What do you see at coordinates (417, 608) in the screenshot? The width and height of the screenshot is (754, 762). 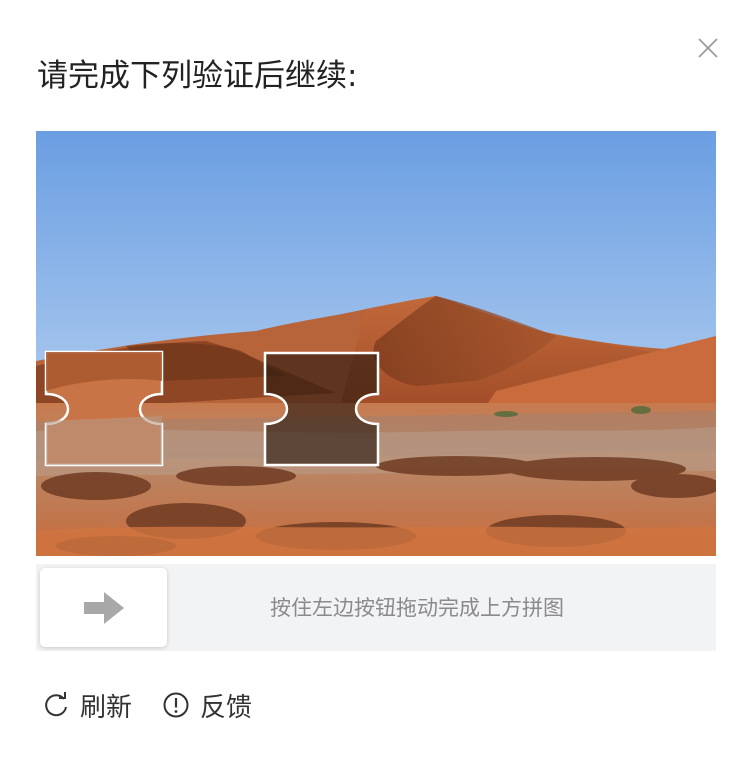 I see `slider-hint: 按住左边按钮拖动完成上方拼图` at bounding box center [417, 608].